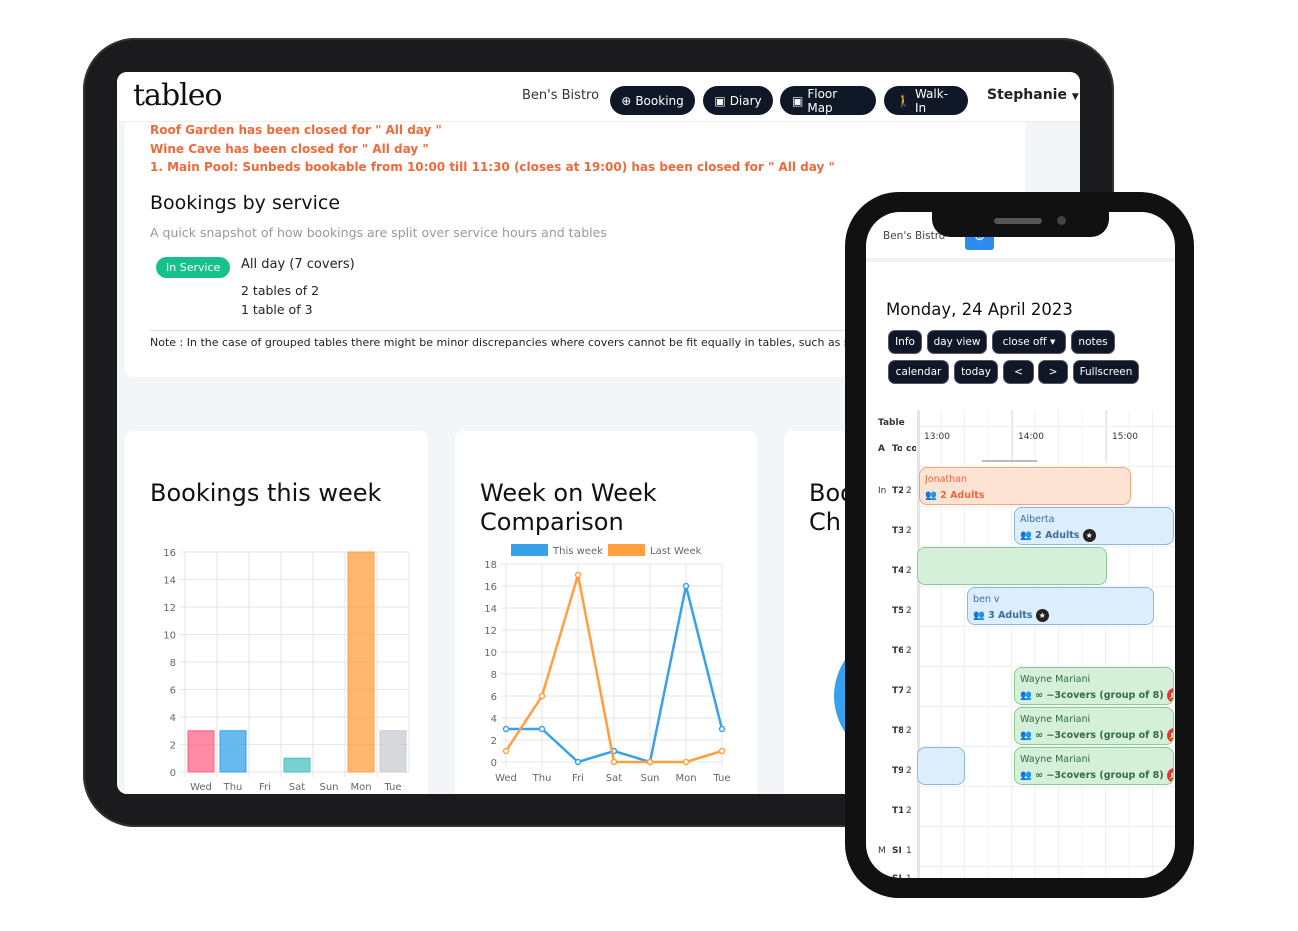  What do you see at coordinates (1025, 486) in the screenshot?
I see `booking-block: Jonathan 👥 2 Adults` at bounding box center [1025, 486].